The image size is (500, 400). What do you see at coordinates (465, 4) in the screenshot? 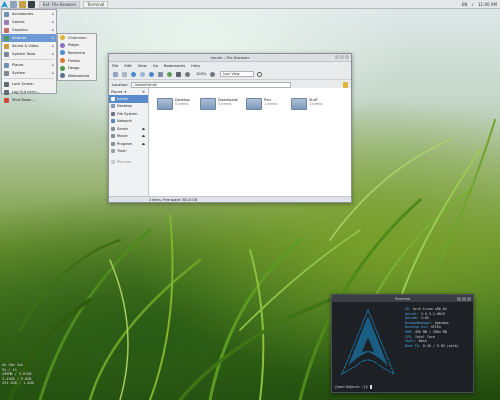
I see `keyboard-layout: EN` at bounding box center [465, 4].